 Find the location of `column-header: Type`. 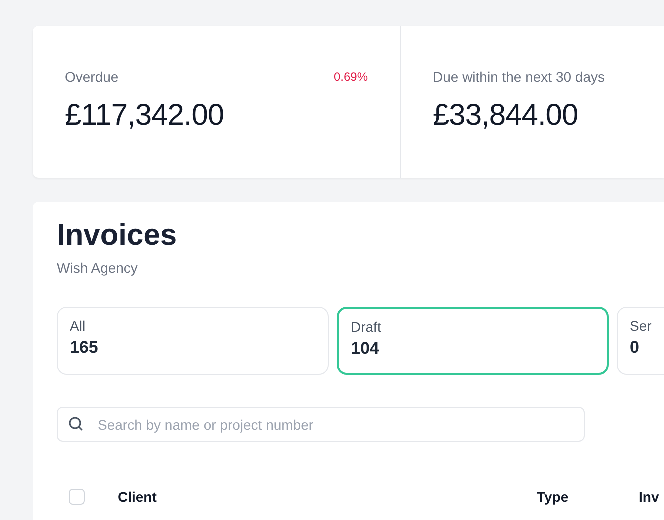

column-header: Type is located at coordinates (553, 497).